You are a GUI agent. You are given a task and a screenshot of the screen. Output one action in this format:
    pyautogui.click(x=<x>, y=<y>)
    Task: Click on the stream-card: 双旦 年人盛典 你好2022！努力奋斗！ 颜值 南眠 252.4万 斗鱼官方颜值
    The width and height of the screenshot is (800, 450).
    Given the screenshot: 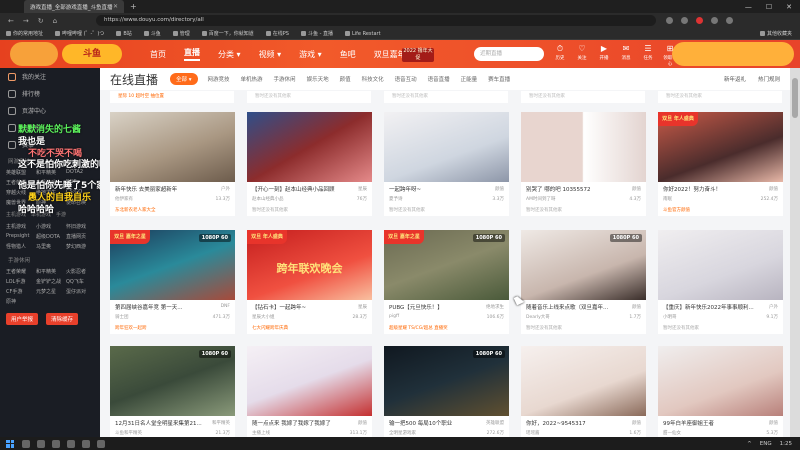 What is the action you would take?
    pyautogui.click(x=720, y=164)
    